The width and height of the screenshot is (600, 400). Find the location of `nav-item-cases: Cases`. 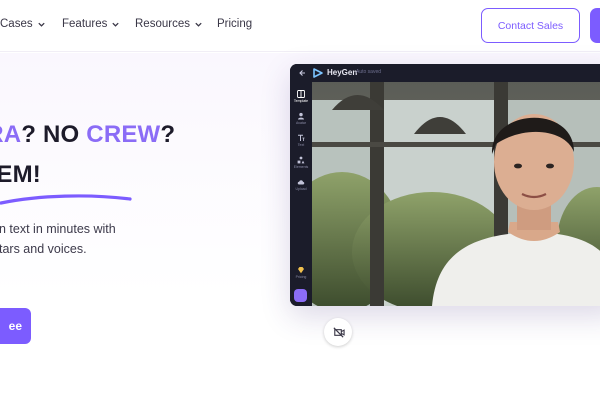

nav-item-cases: Cases is located at coordinates (23, 24).